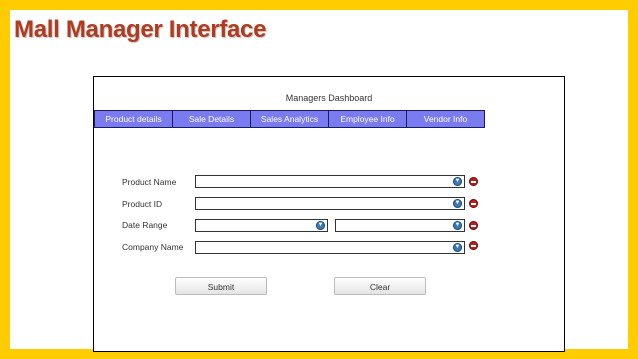 The width and height of the screenshot is (638, 359). Describe the element at coordinates (153, 247) in the screenshot. I see `company-name-label: Company Name` at that location.